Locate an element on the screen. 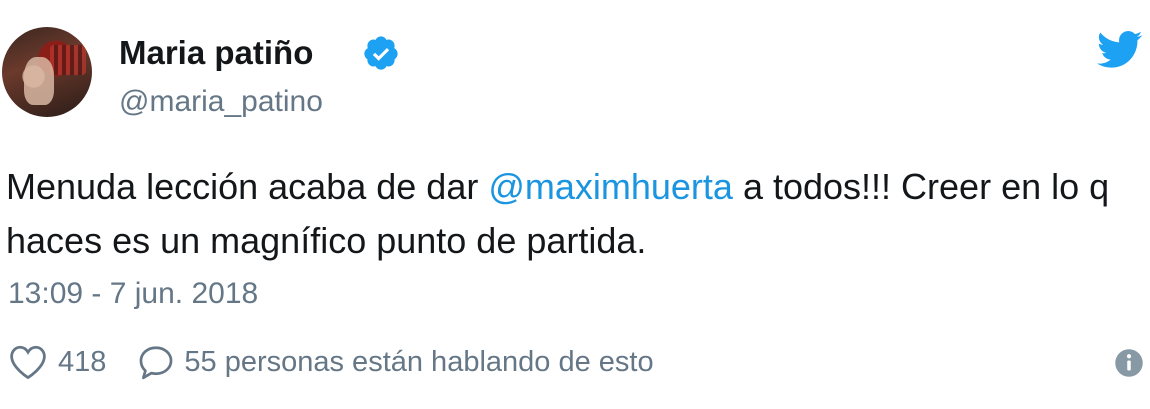 The height and width of the screenshot is (409, 1150). avatar is located at coordinates (47, 72).